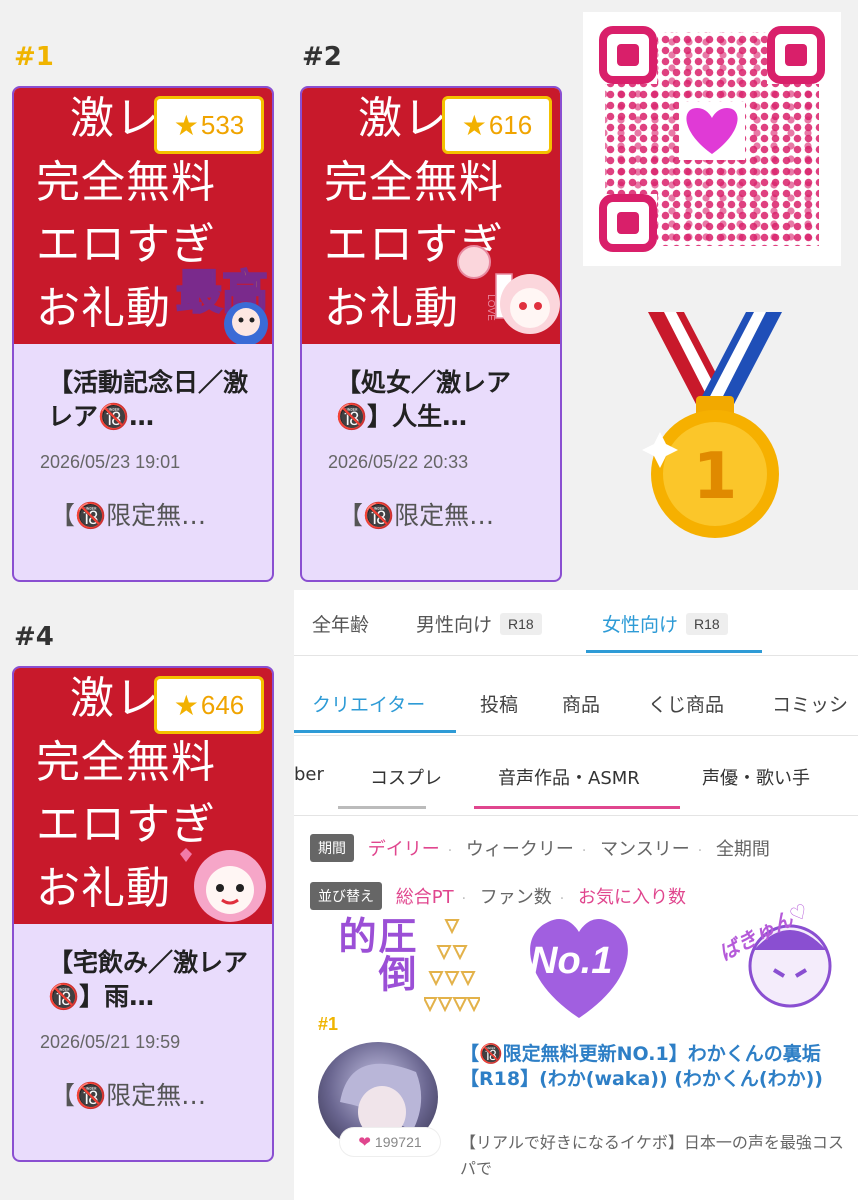  What do you see at coordinates (516, 897) in the screenshot?
I see `sort-fan-count: ファン数` at bounding box center [516, 897].